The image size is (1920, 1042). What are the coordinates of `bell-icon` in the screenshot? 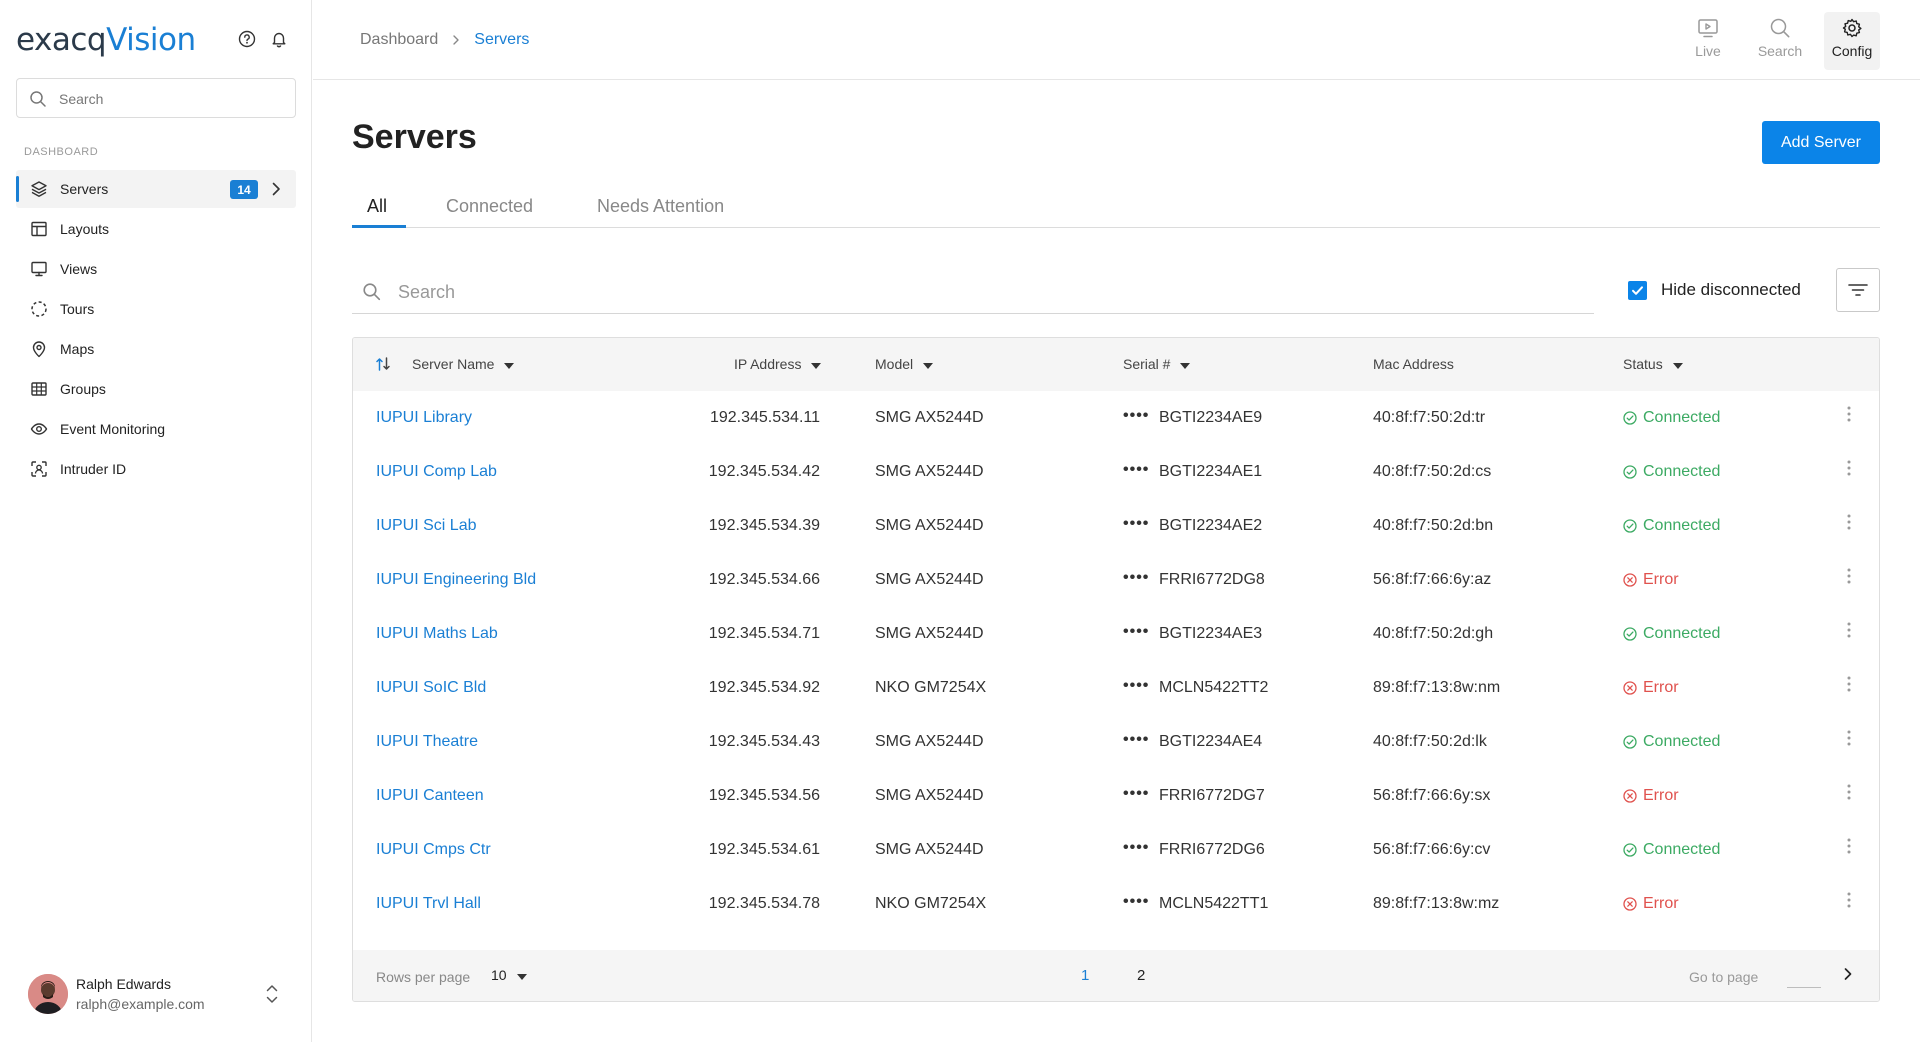 It's located at (279, 39).